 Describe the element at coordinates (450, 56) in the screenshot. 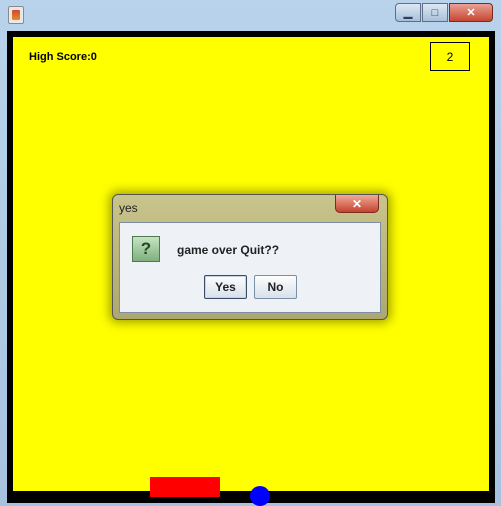

I see `level-counter: 2` at that location.